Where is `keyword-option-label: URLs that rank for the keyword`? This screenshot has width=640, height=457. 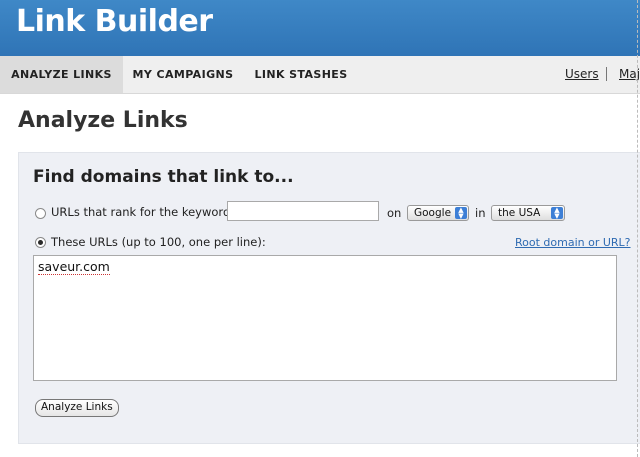 keyword-option-label: URLs that rank for the keyword is located at coordinates (140, 212).